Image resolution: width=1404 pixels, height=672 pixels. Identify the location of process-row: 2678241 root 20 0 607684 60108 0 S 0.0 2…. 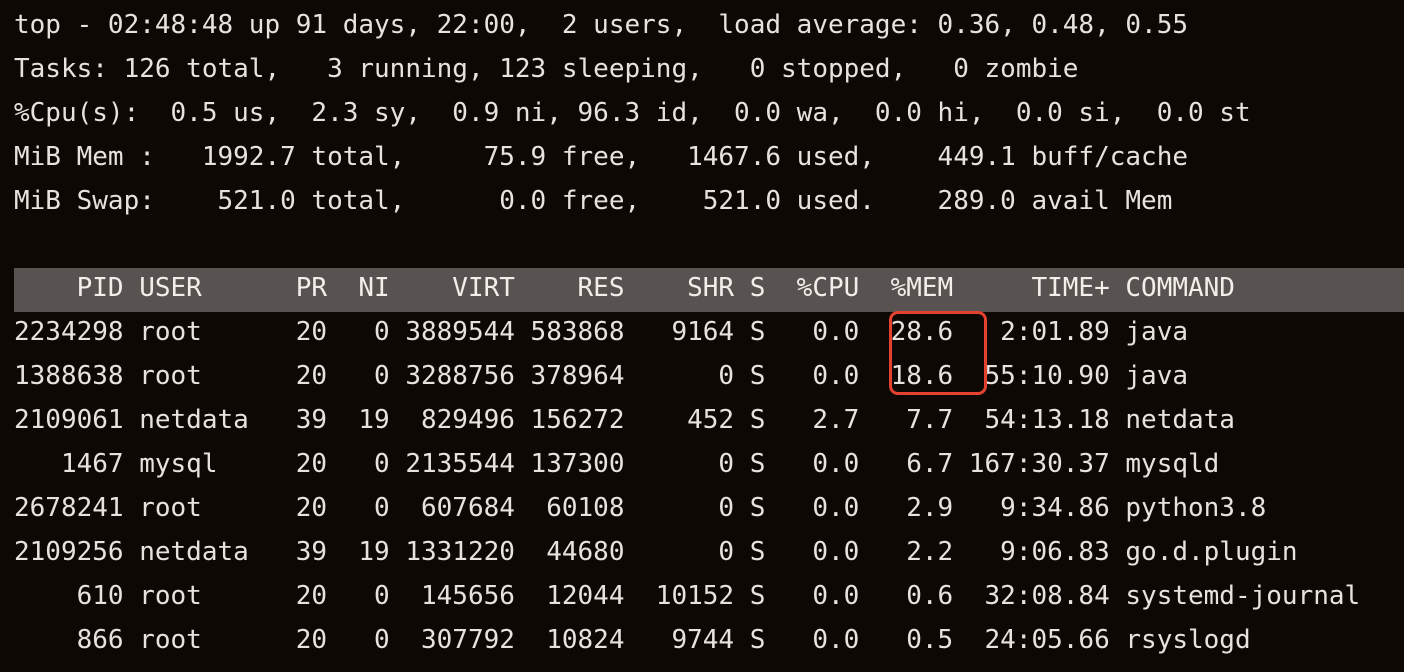
(640, 508).